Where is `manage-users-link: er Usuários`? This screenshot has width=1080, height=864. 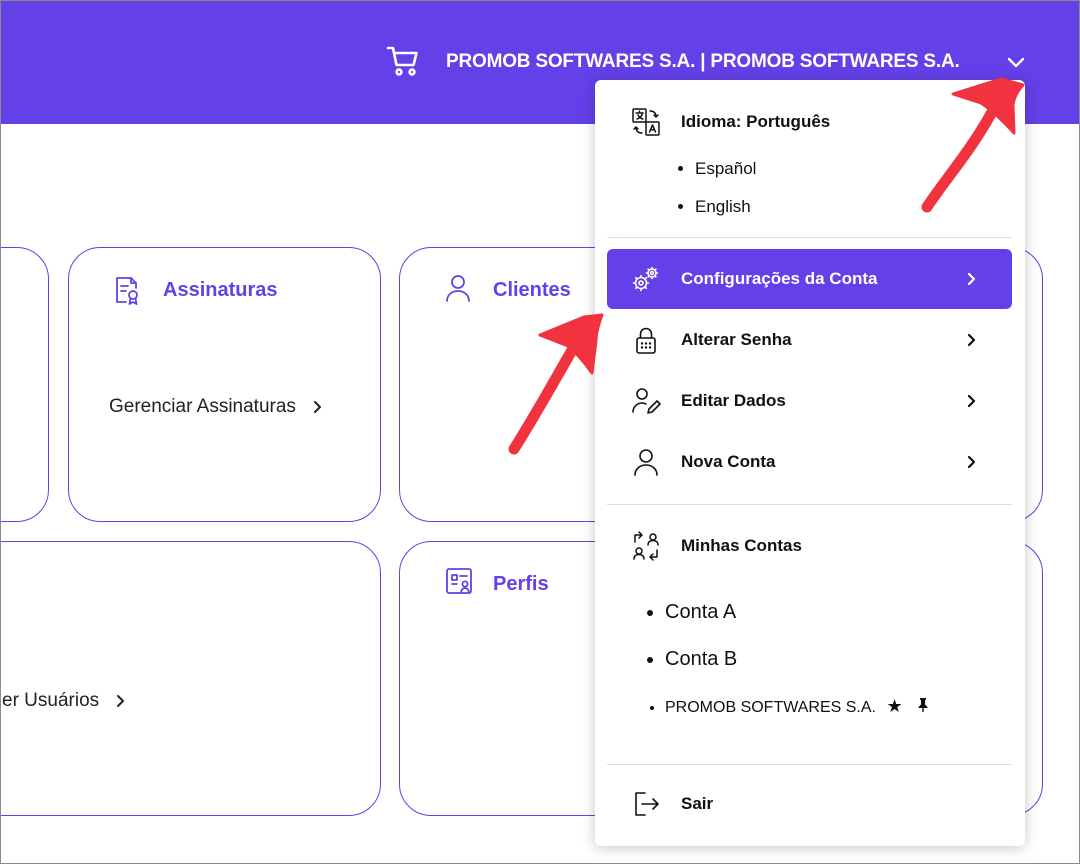 manage-users-link: er Usuários is located at coordinates (64, 701).